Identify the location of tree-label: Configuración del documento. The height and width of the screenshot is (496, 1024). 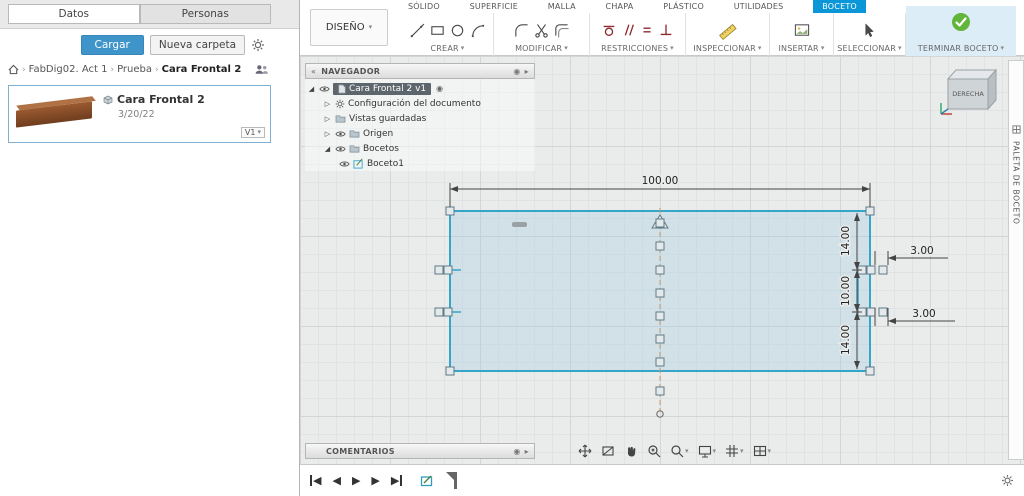
(414, 103).